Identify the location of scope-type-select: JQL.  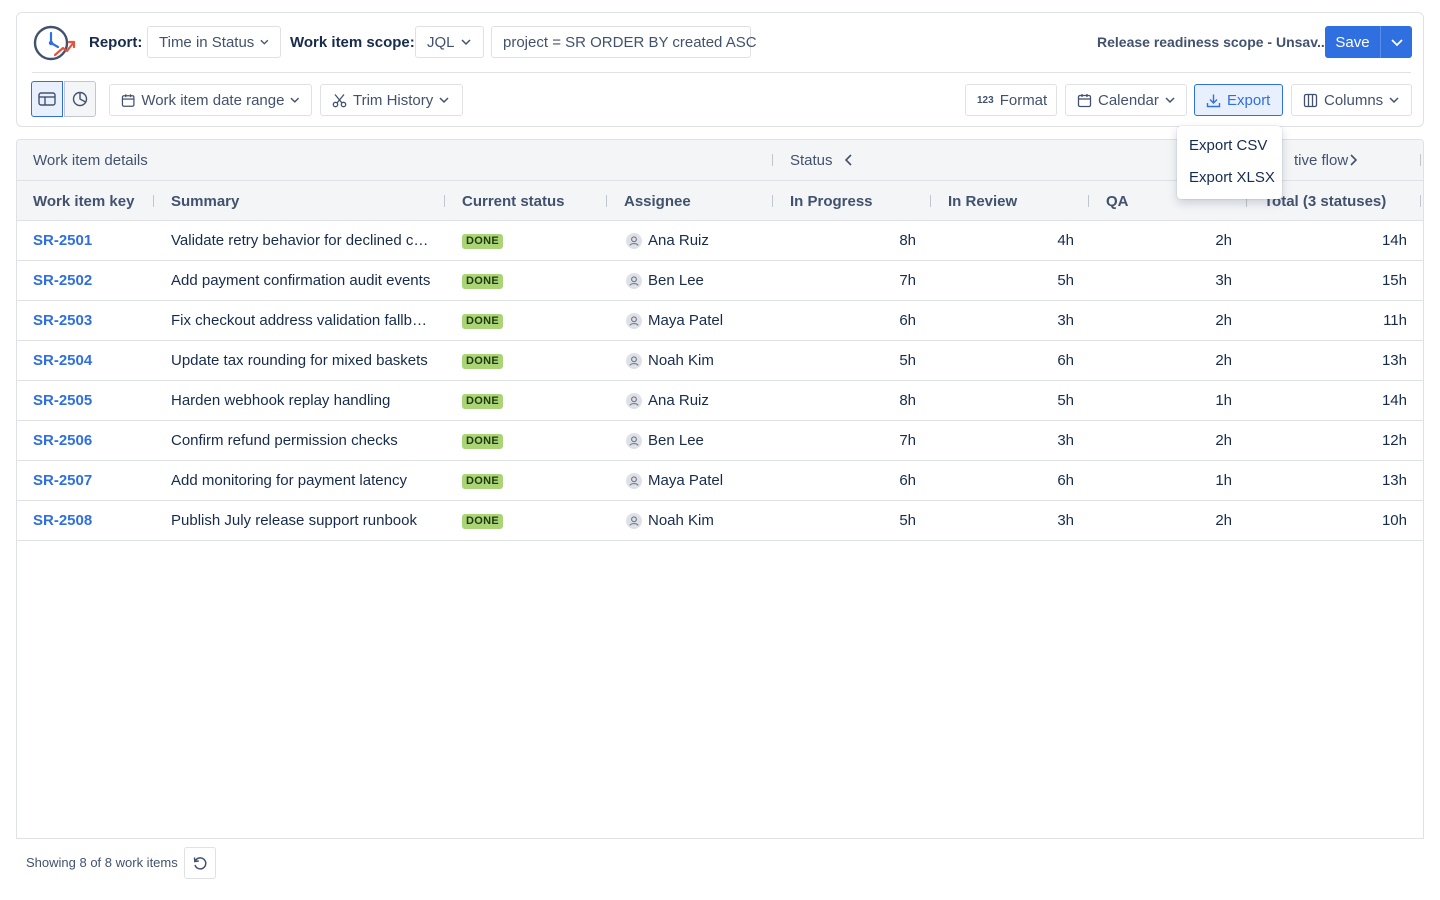
(449, 42).